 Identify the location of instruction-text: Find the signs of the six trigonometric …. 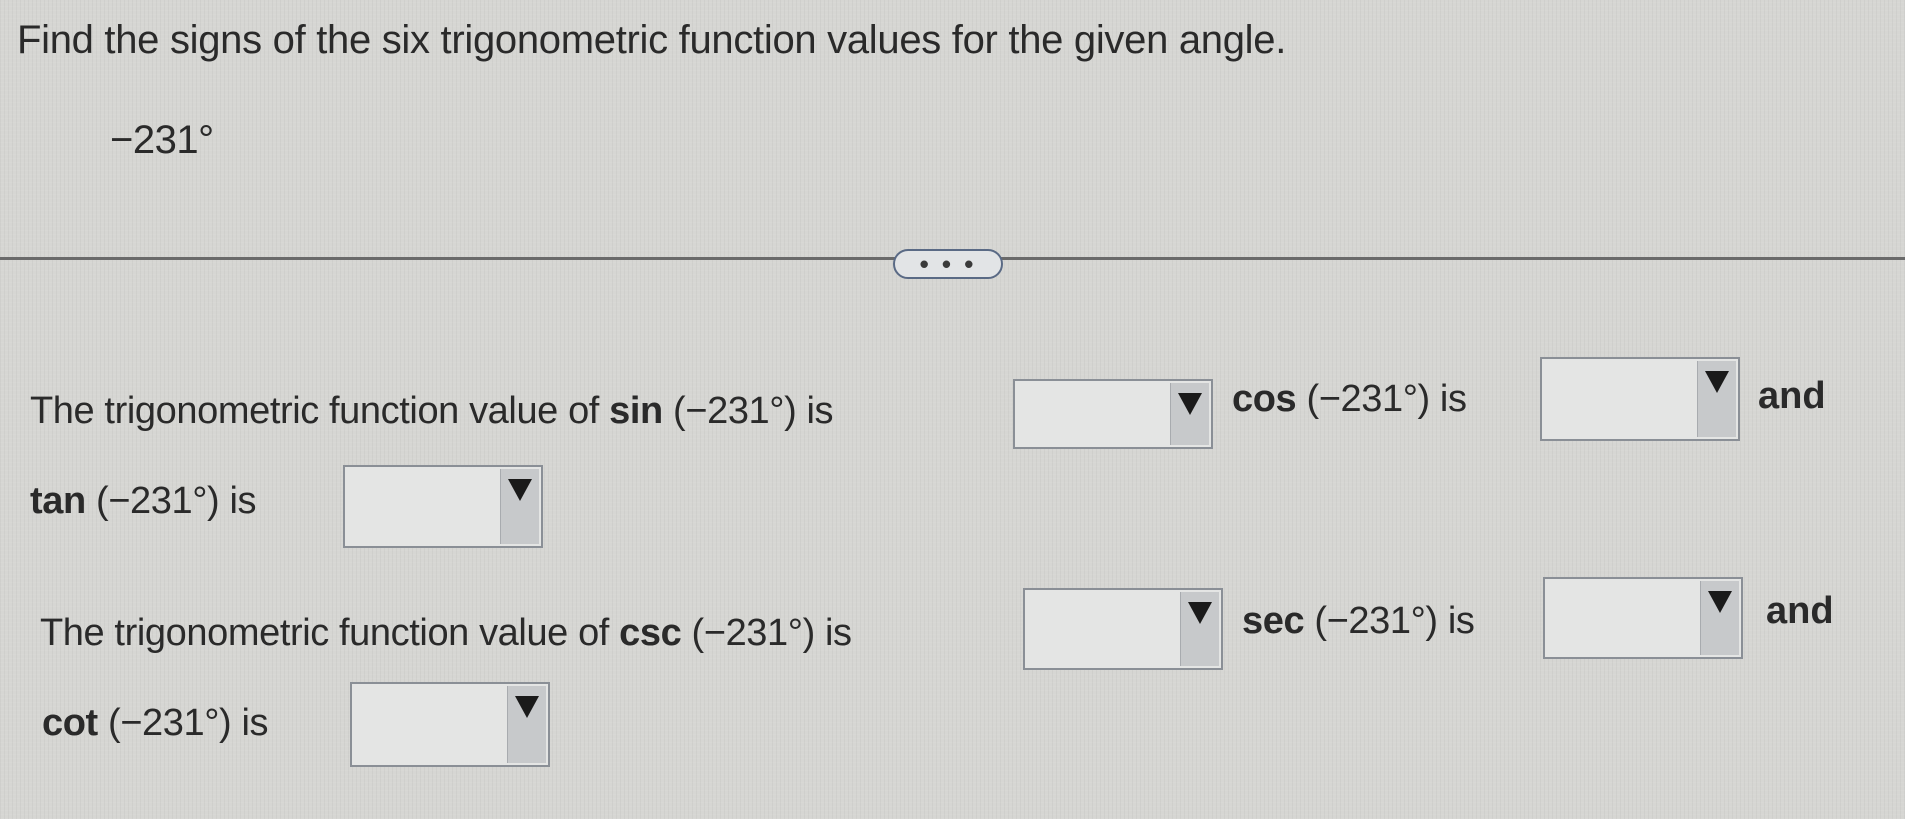
(652, 40).